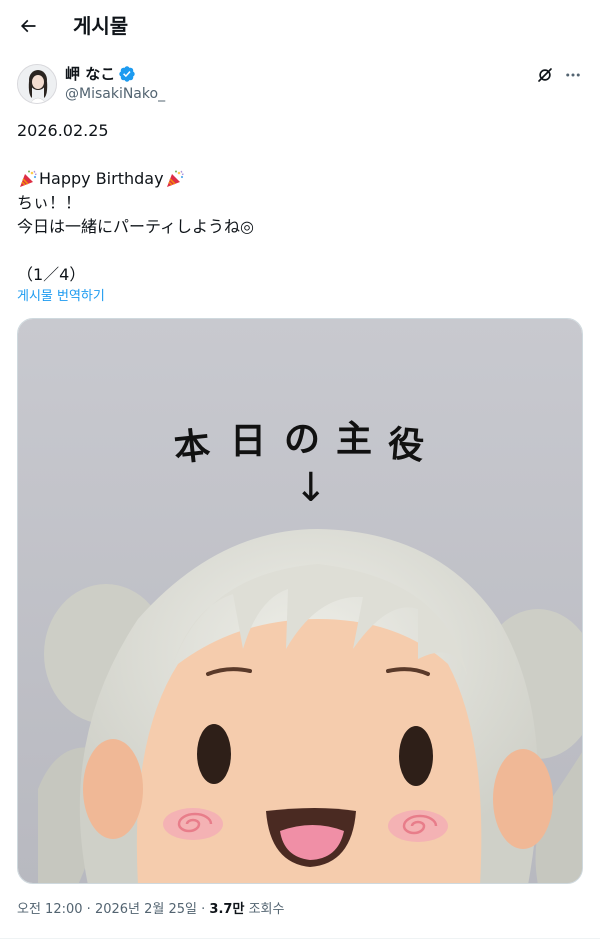  Describe the element at coordinates (146, 909) in the screenshot. I see `tweet-date: 2026년 2월 25일` at that location.